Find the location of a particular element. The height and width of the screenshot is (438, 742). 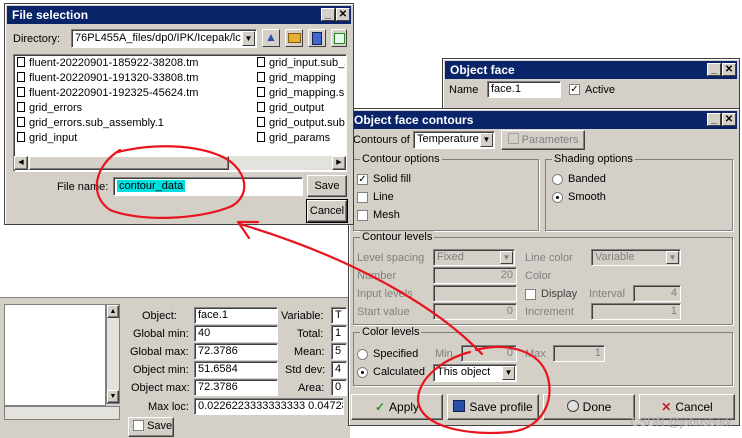

list-item: grid_mapping.s is located at coordinates (300, 93).